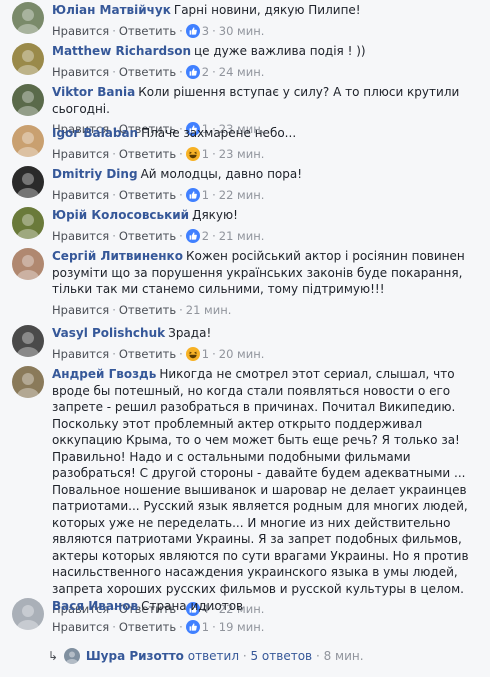  Describe the element at coordinates (221, 174) in the screenshot. I see `comment-text: Ай молодцы, давно пора!` at that location.